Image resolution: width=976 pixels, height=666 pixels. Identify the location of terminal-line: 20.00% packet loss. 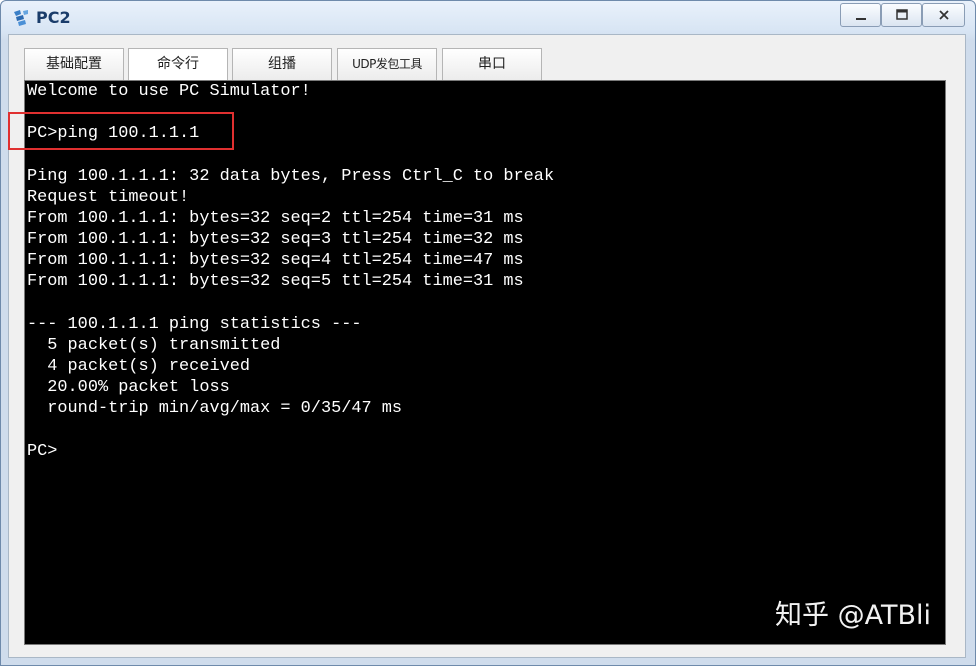
(128, 387).